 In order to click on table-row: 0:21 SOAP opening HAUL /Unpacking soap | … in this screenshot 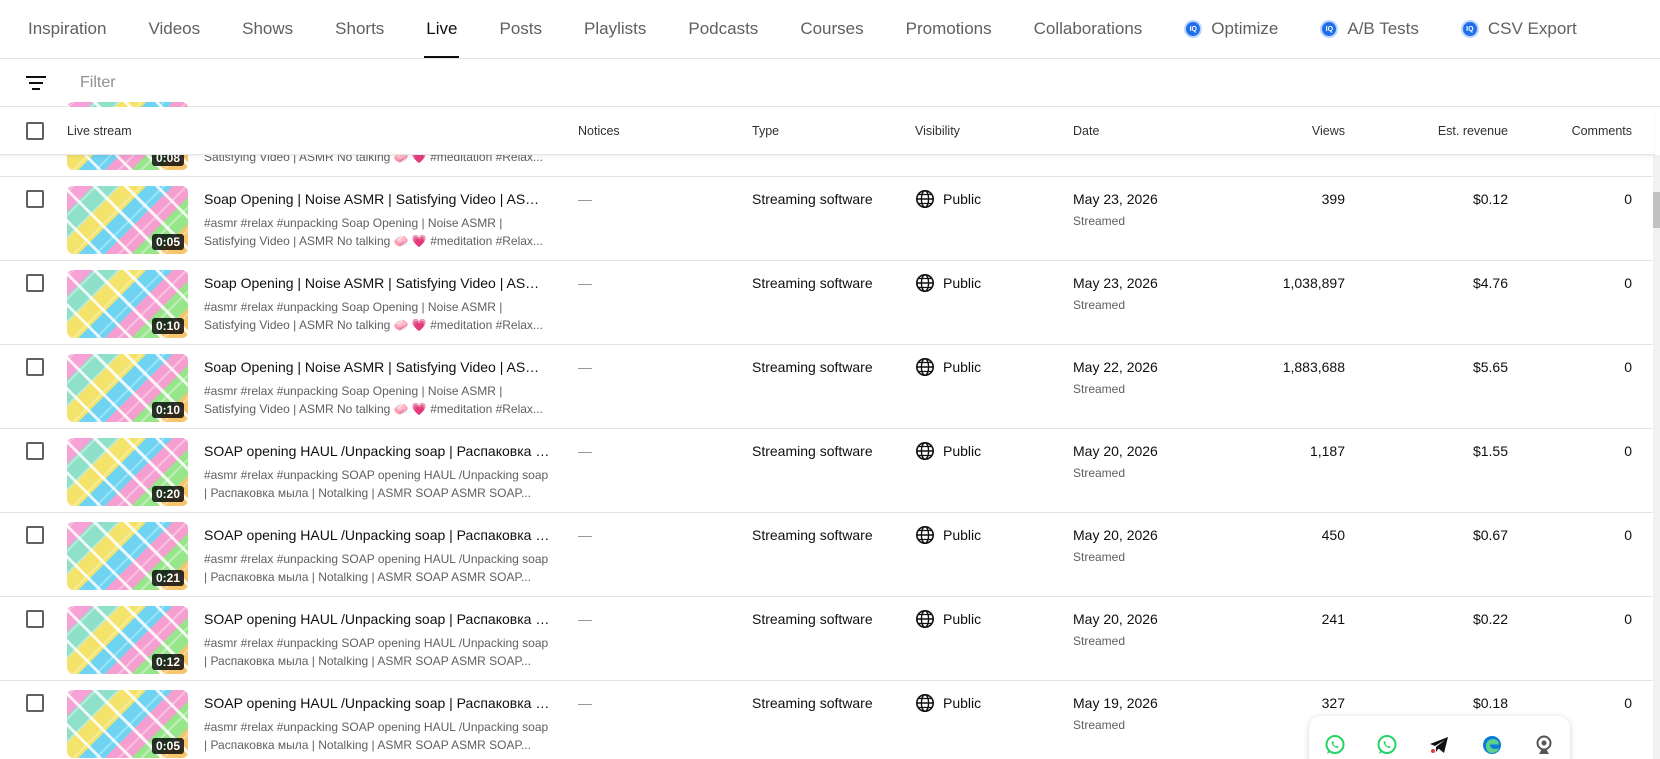, I will do `click(827, 555)`.